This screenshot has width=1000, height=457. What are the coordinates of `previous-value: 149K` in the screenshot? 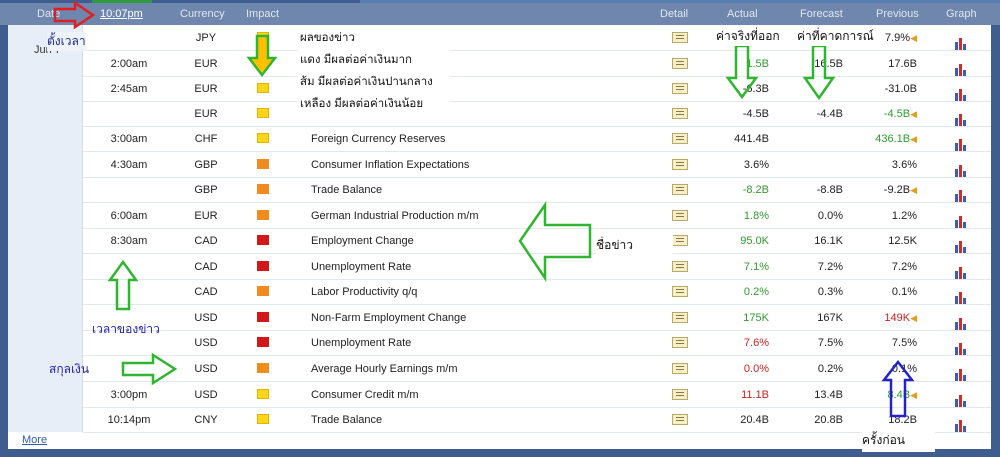 It's located at (897, 318).